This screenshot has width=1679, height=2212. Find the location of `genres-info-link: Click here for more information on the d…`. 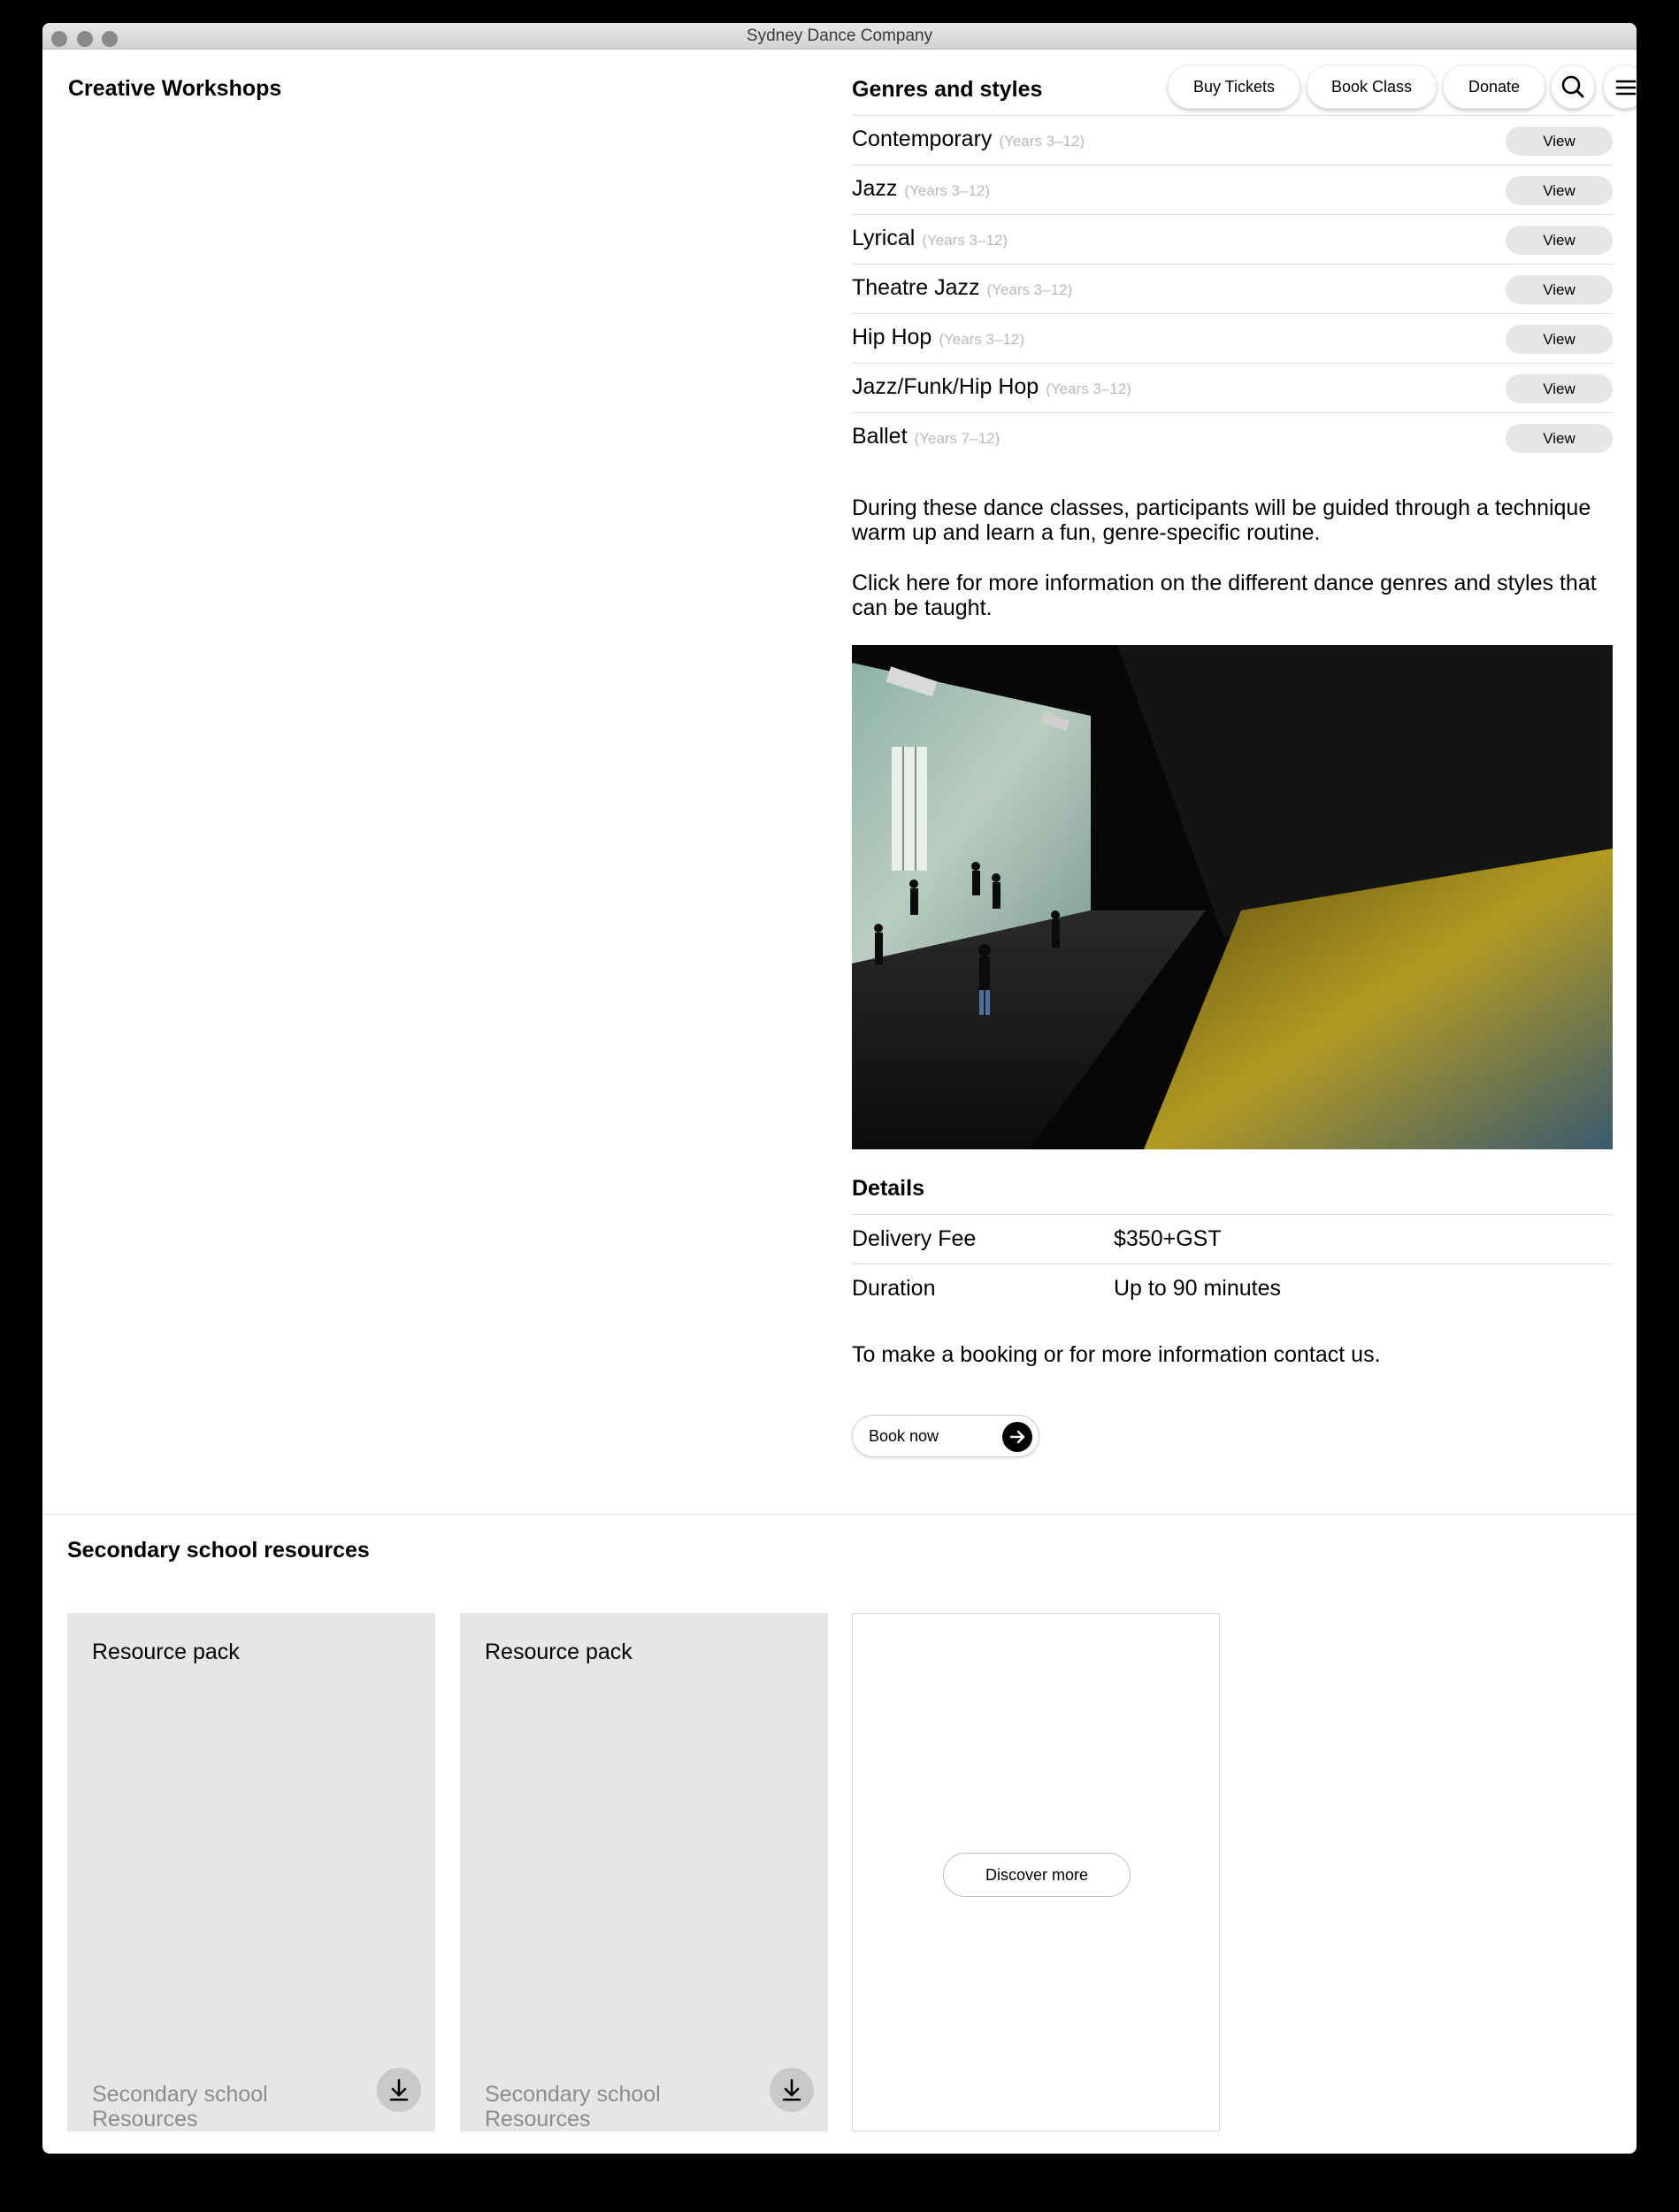

genres-info-link: Click here for more information on the d… is located at coordinates (1232, 596).